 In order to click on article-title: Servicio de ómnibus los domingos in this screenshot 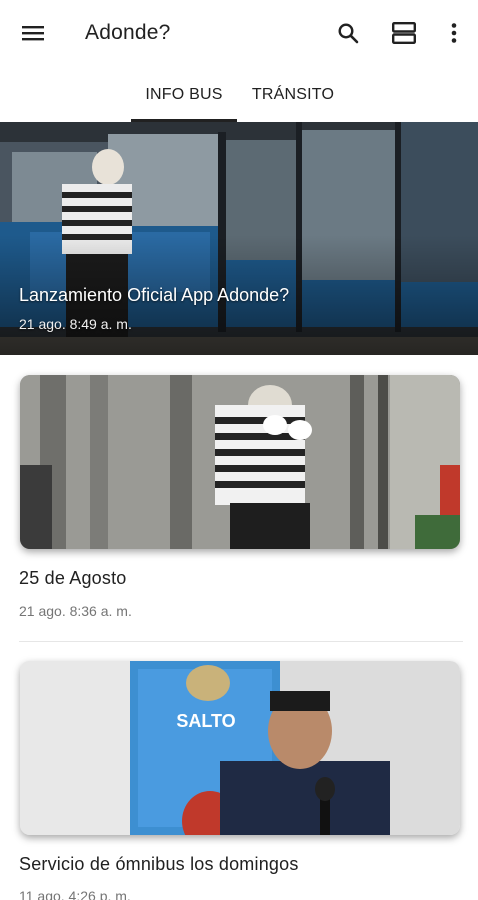, I will do `click(159, 864)`.